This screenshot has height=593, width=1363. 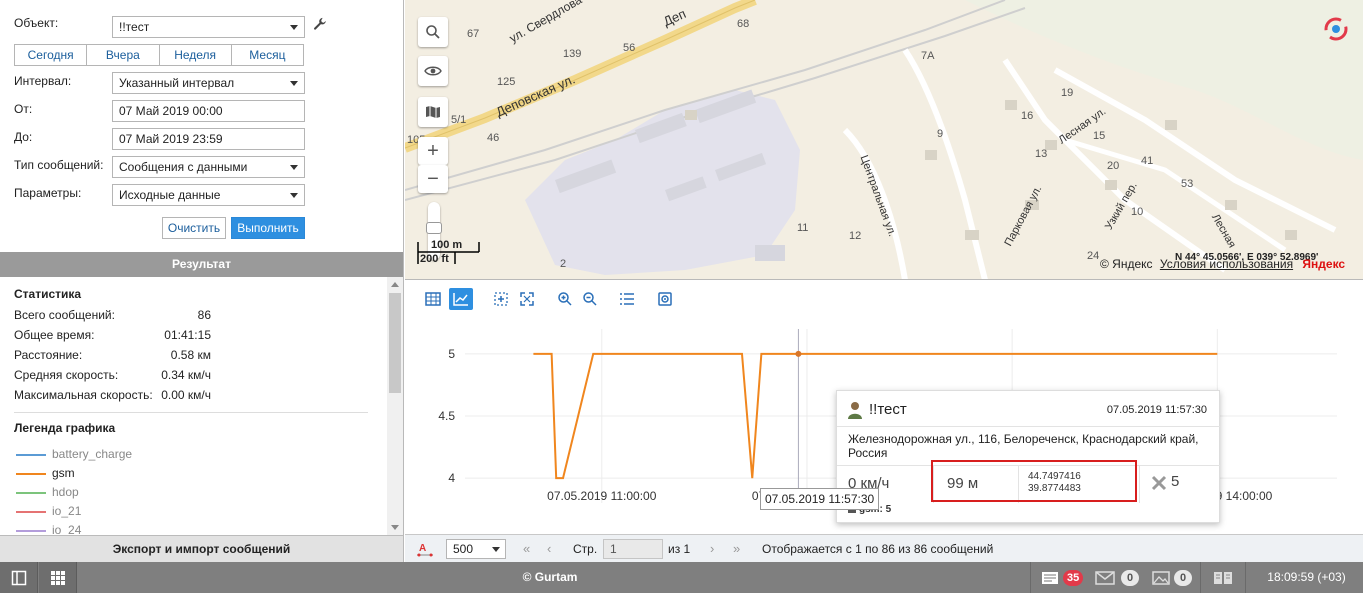 What do you see at coordinates (1172, 577) in the screenshot?
I see `media-button: 0` at bounding box center [1172, 577].